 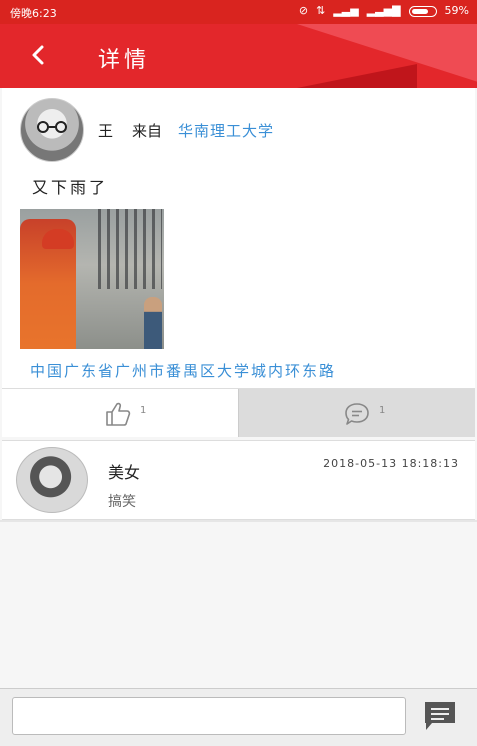 I want to click on window-bars, so click(x=130, y=249).